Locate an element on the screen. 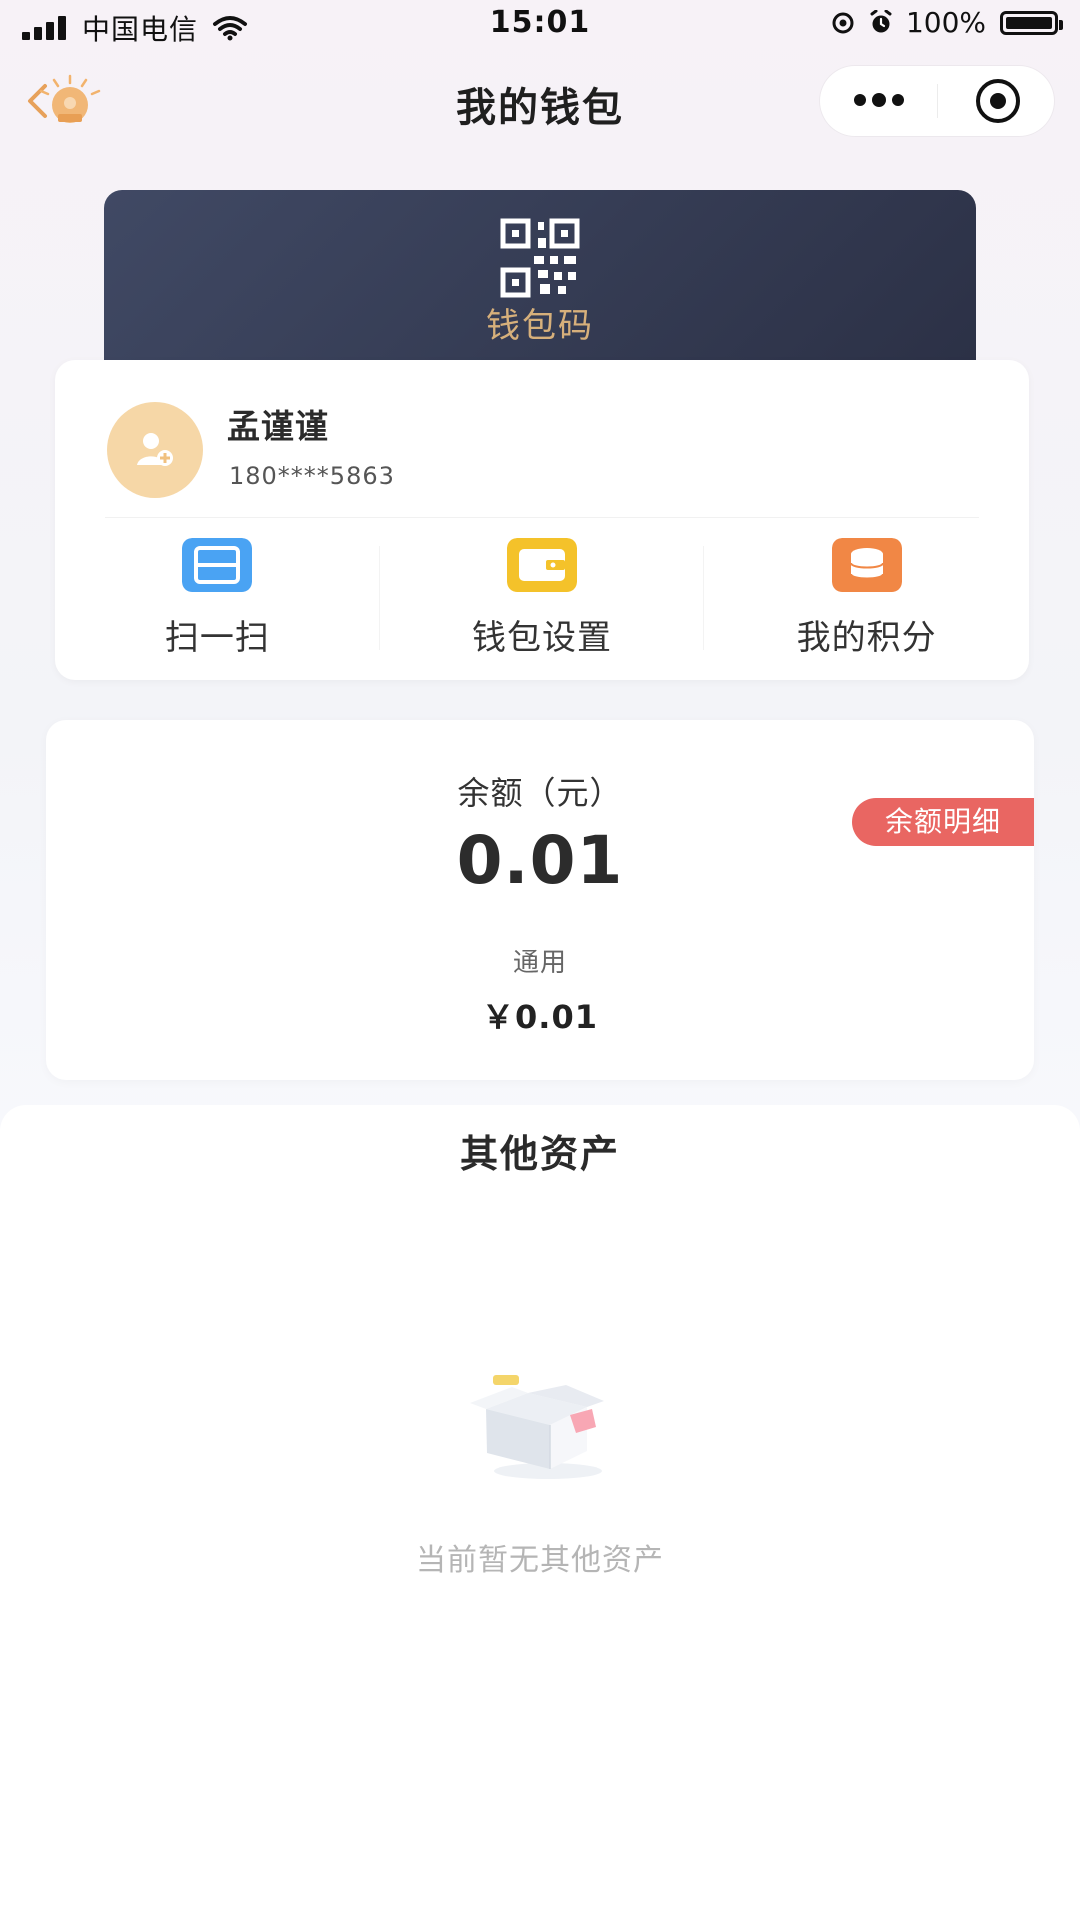 The image size is (1080, 1920). general-balance-value: ￥0.01 is located at coordinates (540, 1017).